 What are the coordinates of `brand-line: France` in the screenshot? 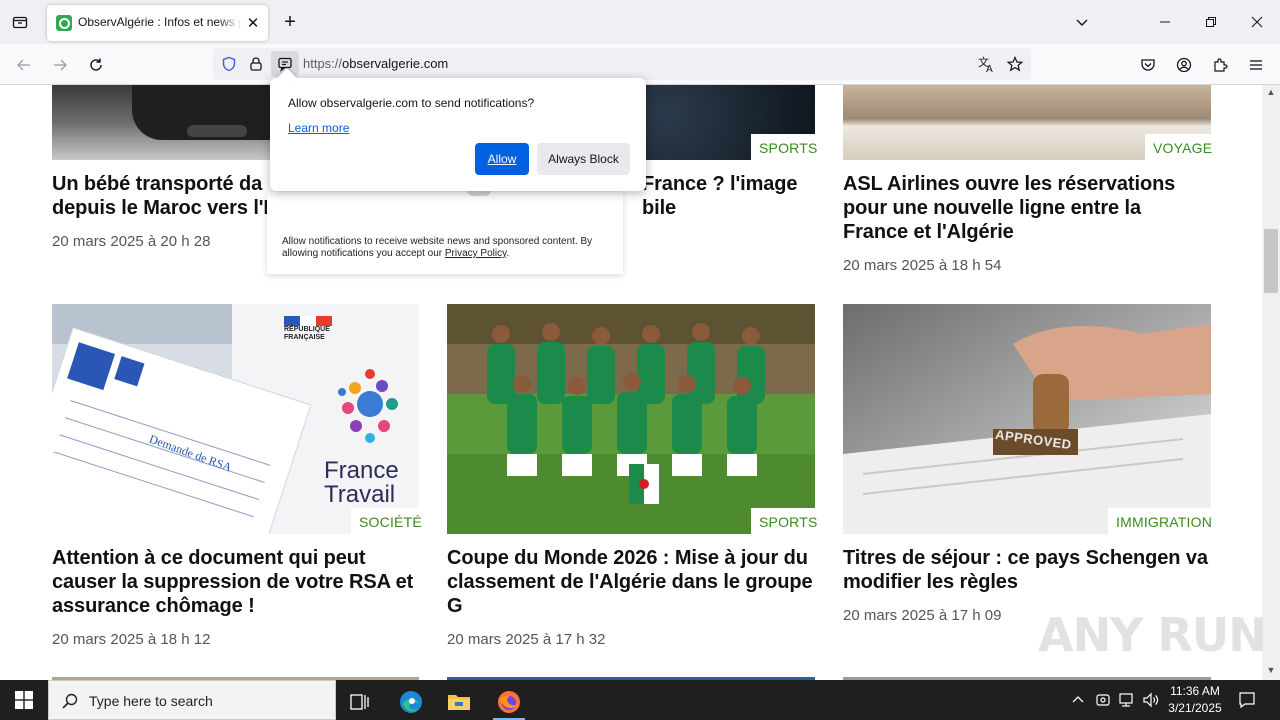 It's located at (361, 470).